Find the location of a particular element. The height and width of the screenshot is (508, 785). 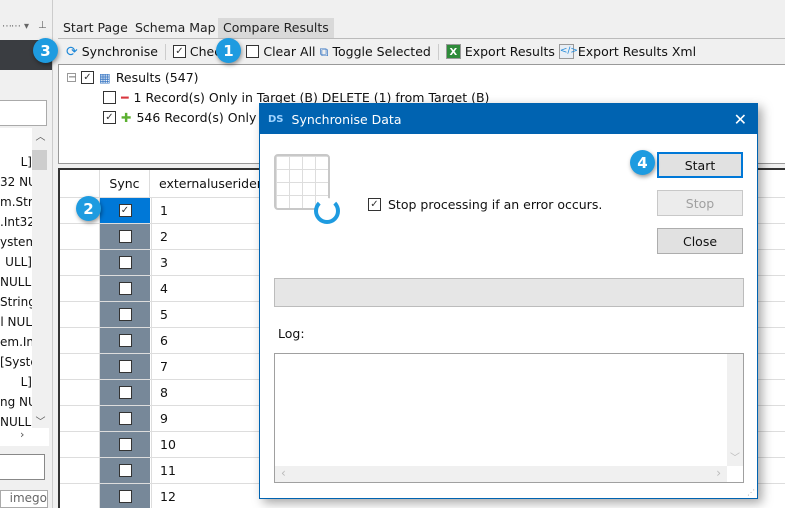

scroll-thumb is located at coordinates (39, 160).